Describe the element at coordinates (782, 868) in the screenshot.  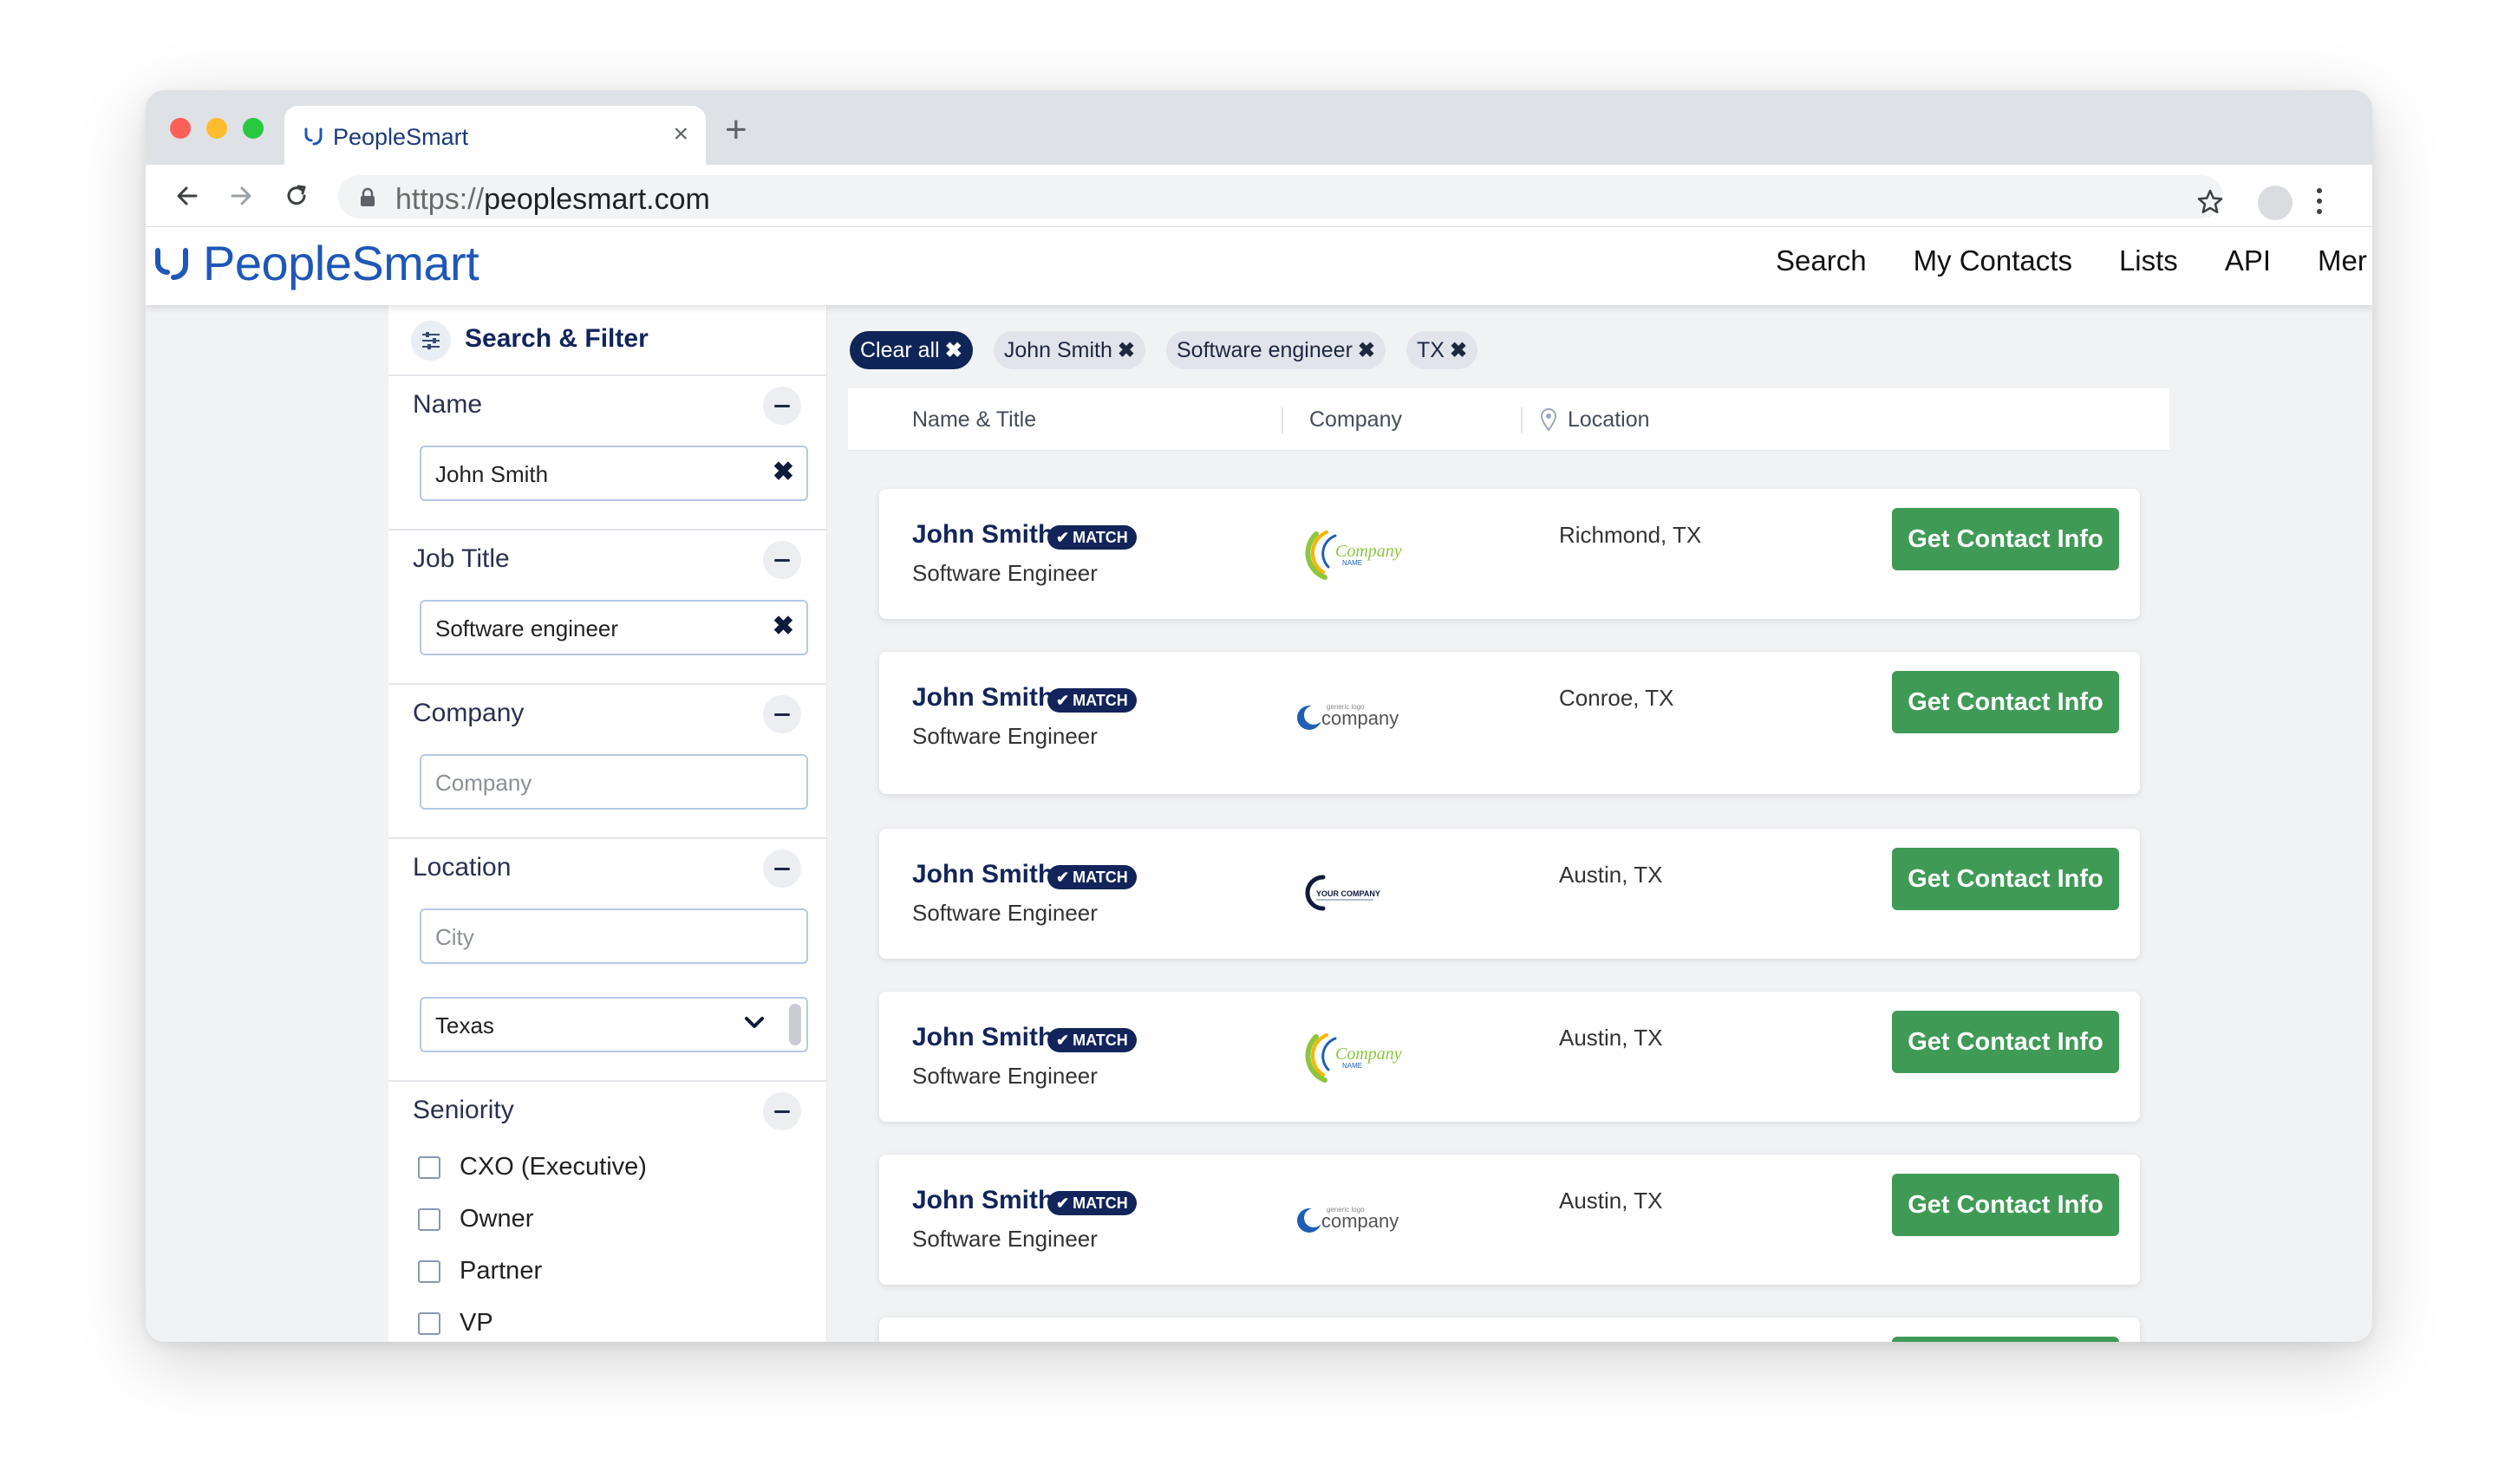
I see `collapse-location-button` at that location.